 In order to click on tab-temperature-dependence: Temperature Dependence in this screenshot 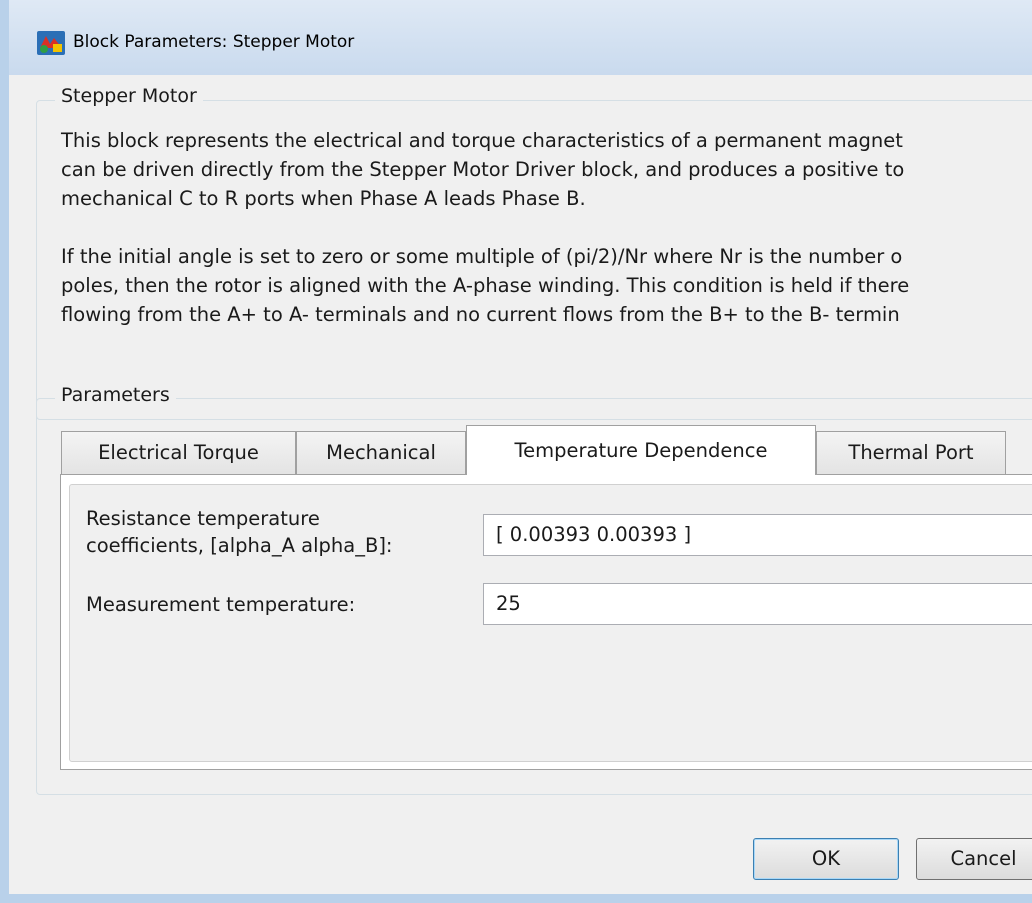, I will do `click(641, 450)`.